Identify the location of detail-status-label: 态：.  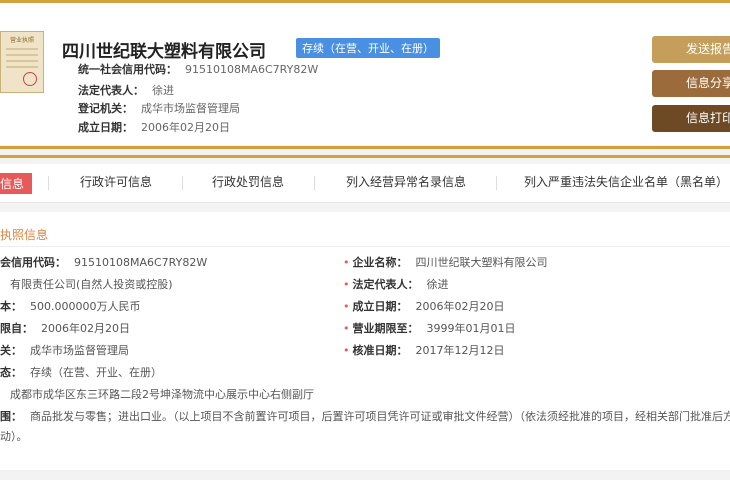
(11, 372).